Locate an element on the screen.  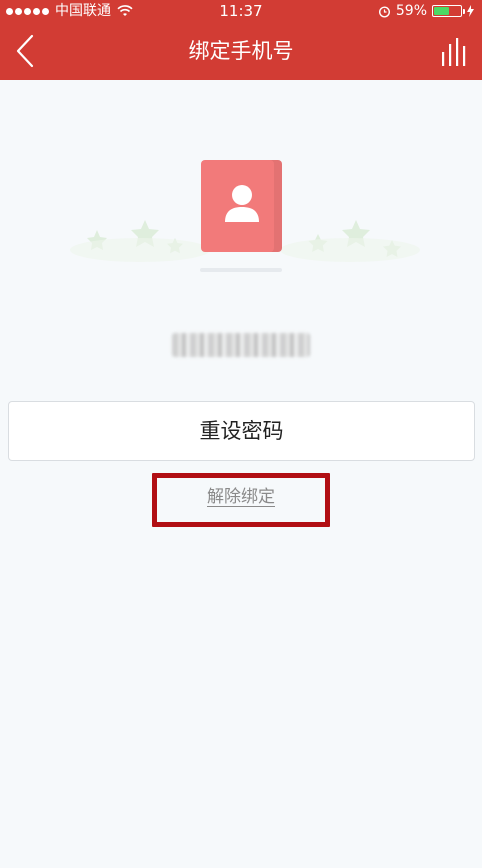
alarm-icon is located at coordinates (384, 11).